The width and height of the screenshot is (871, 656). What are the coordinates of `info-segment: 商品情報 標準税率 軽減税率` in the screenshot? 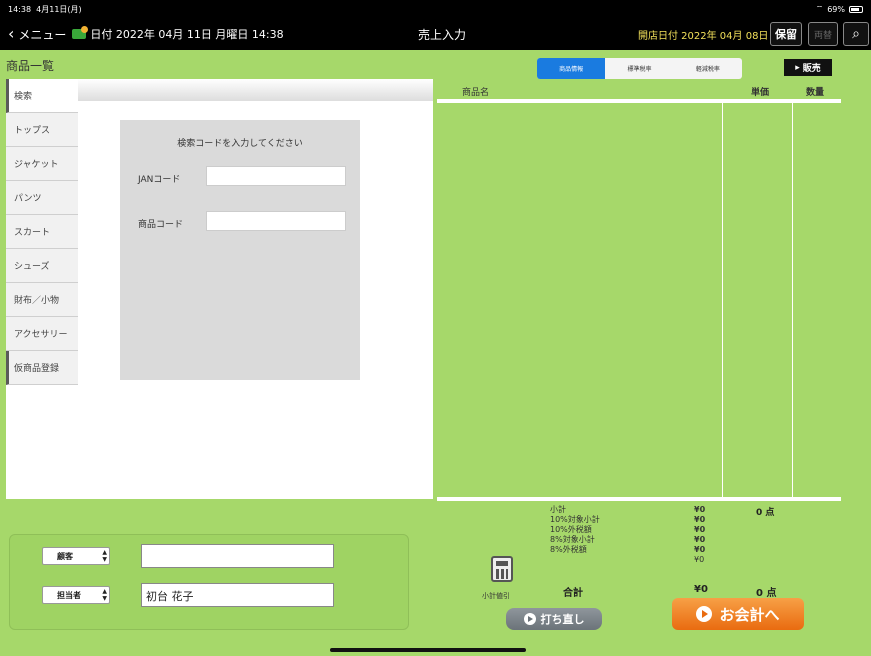 It's located at (639, 68).